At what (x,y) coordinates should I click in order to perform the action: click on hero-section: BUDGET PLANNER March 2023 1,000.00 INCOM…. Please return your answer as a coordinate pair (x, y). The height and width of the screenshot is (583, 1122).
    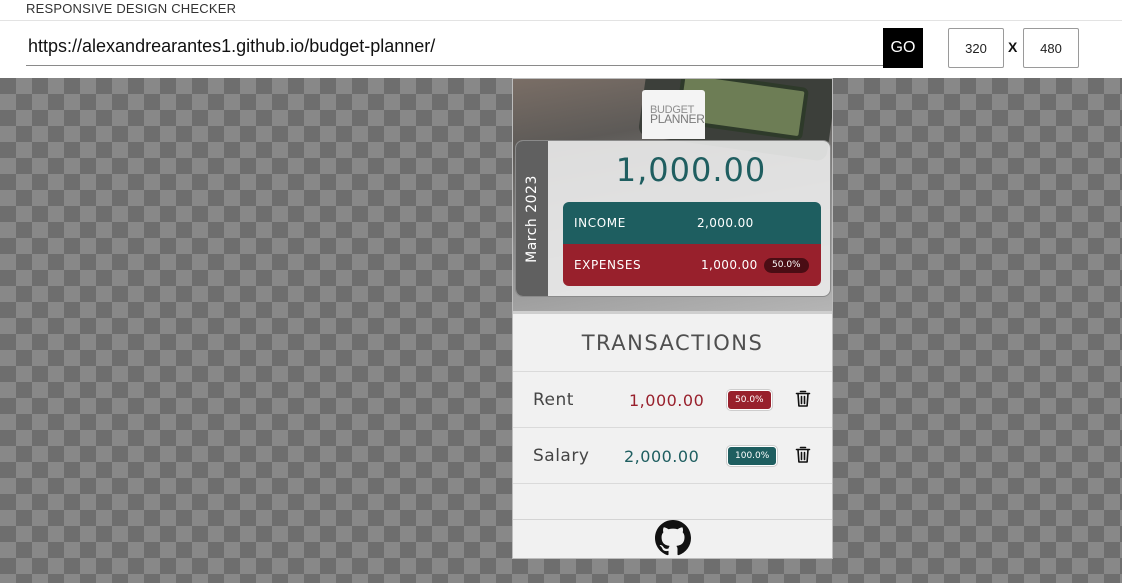
    Looking at the image, I should click on (672, 195).